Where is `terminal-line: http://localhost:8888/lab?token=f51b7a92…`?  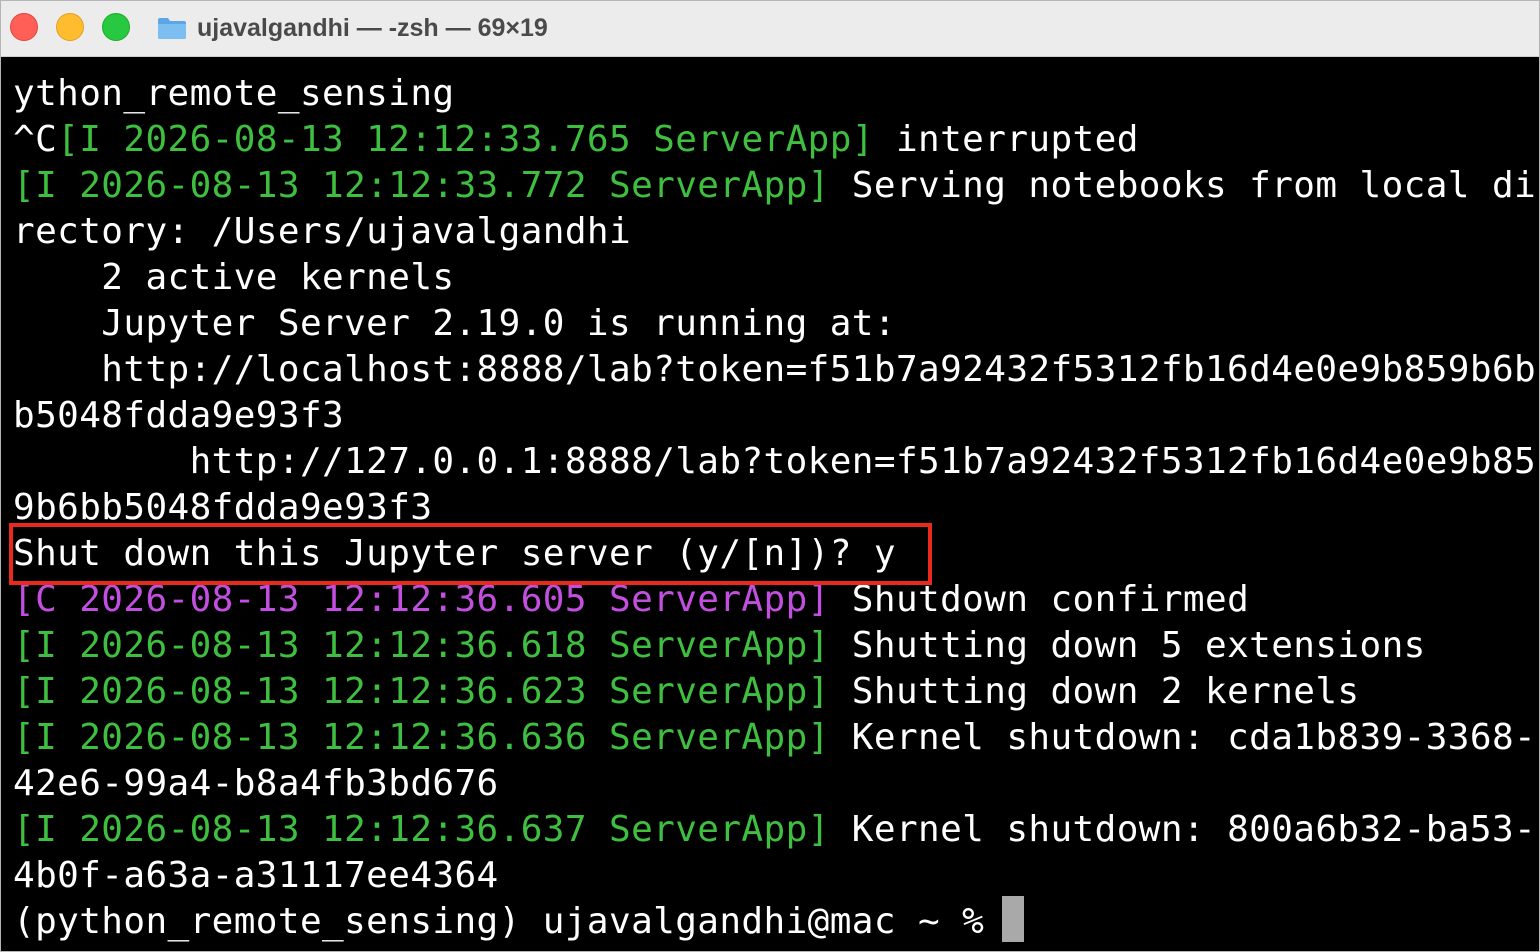
terminal-line: http://localhost:8888/lab?token=f51b7a92… is located at coordinates (775, 370).